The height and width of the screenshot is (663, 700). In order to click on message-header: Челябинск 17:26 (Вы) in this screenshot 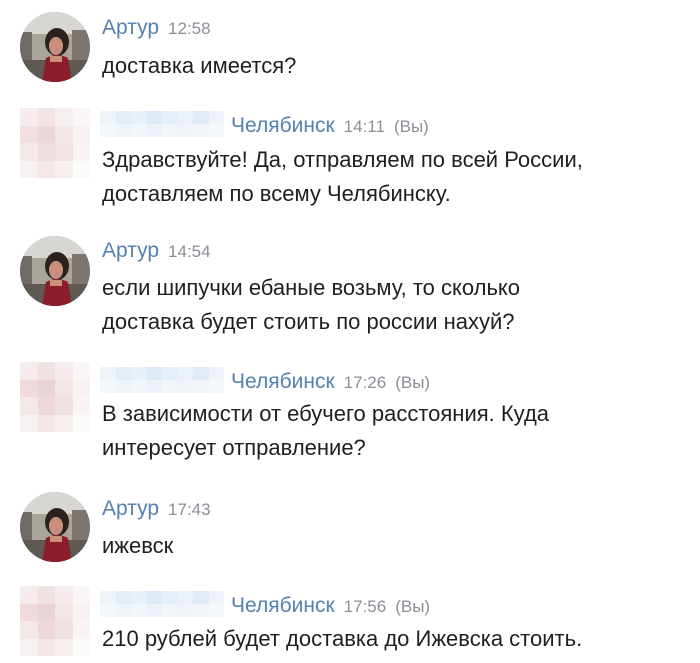, I will do `click(330, 383)`.